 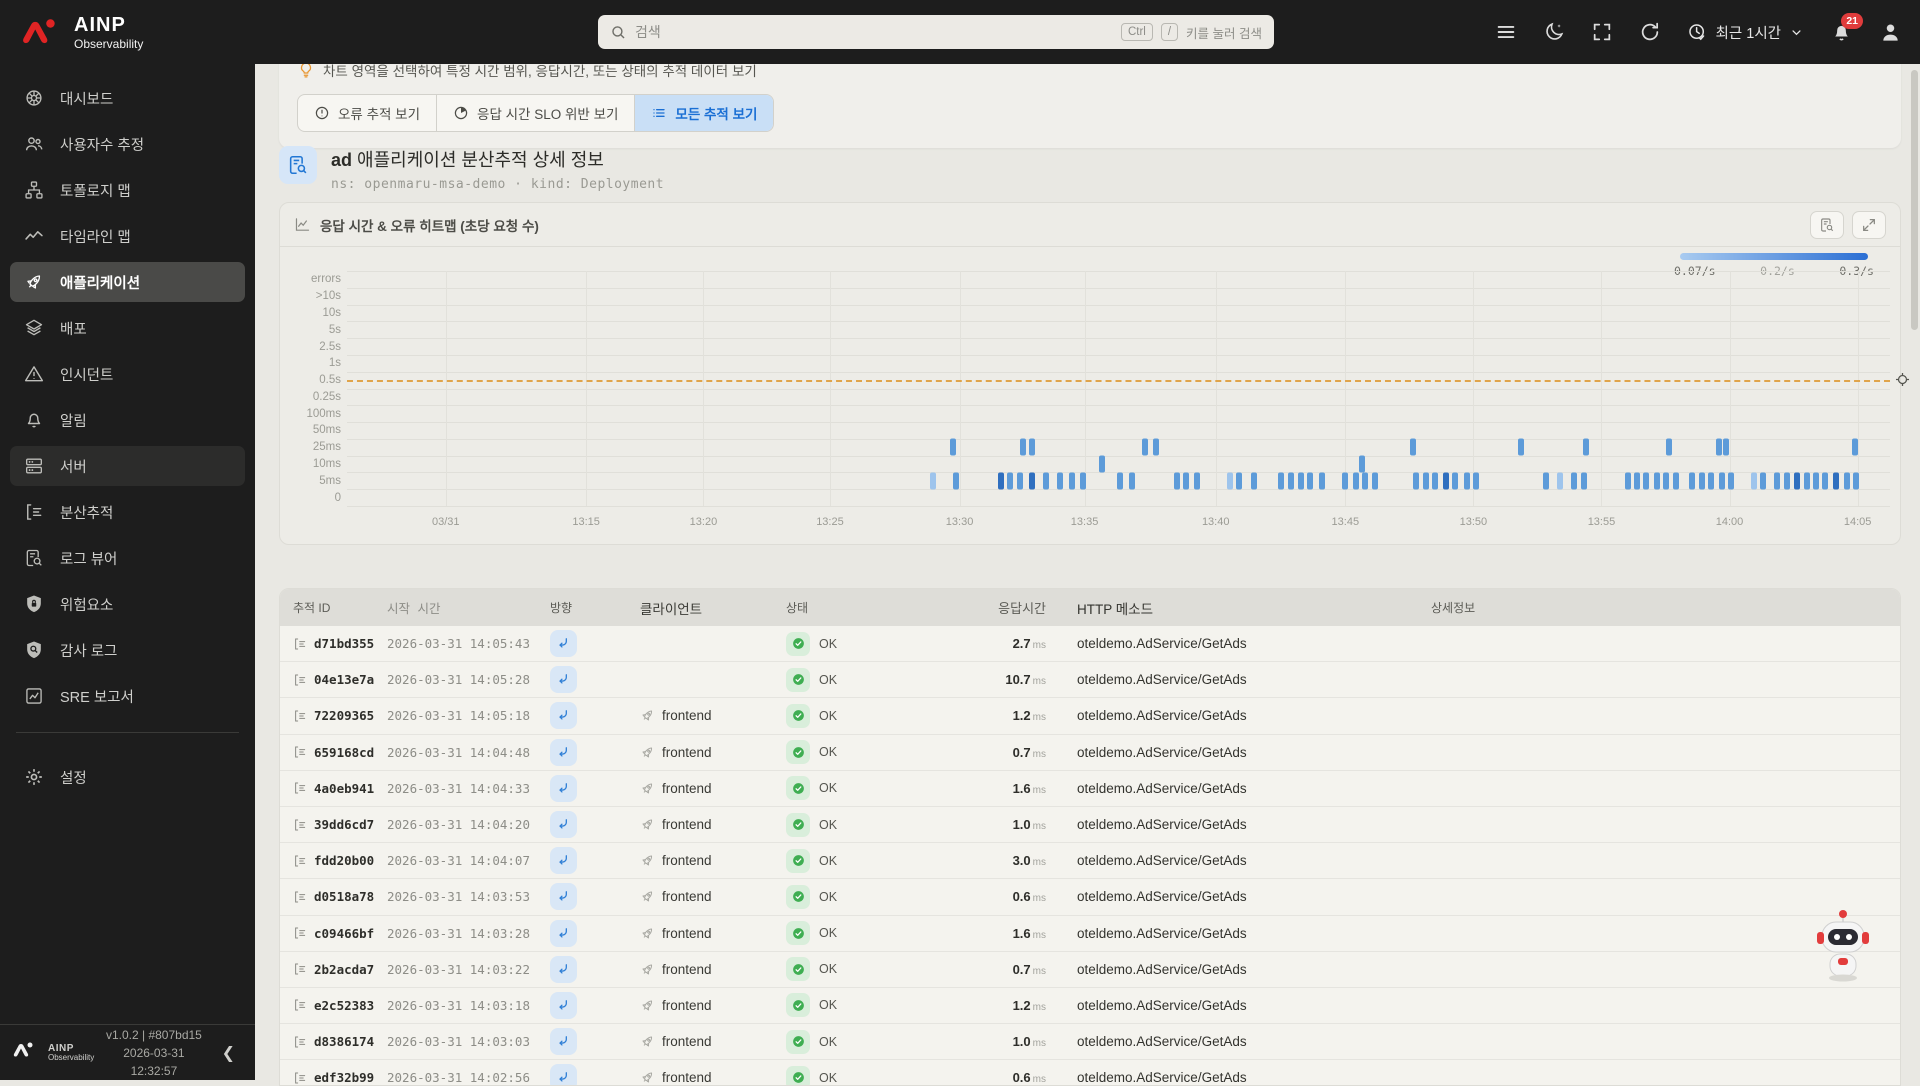 What do you see at coordinates (127, 777) in the screenshot?
I see `sidebar-item-settings: 설정` at bounding box center [127, 777].